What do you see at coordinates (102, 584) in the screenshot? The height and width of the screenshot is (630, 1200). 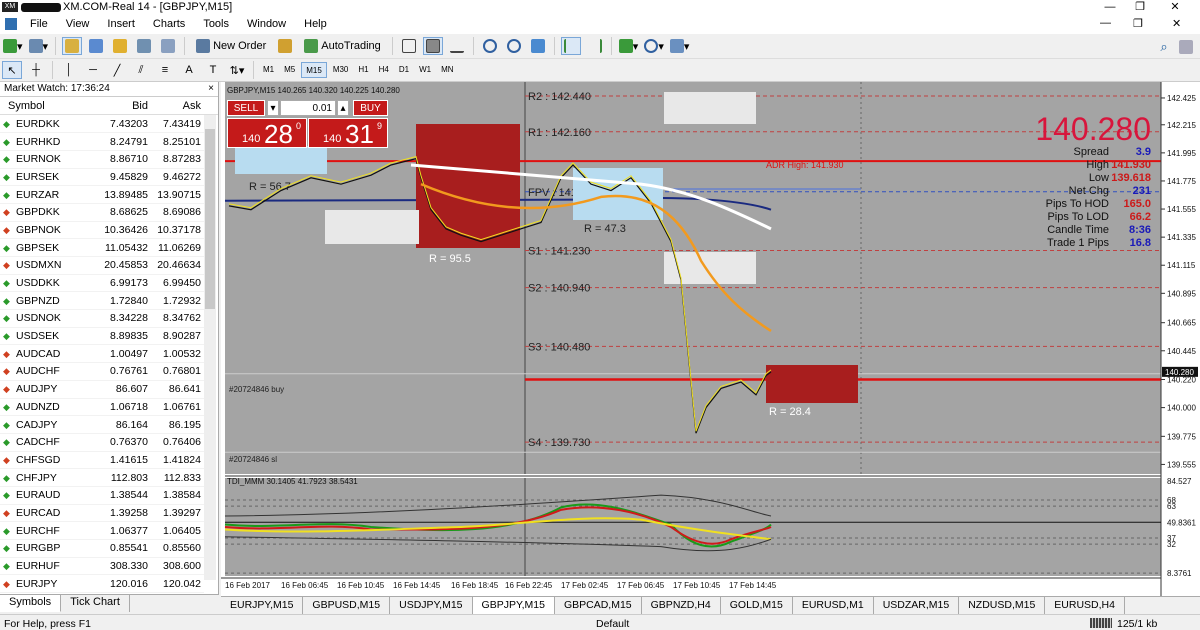 I see `market-watch-row: ◆ EURJPY 120.016 120.042` at bounding box center [102, 584].